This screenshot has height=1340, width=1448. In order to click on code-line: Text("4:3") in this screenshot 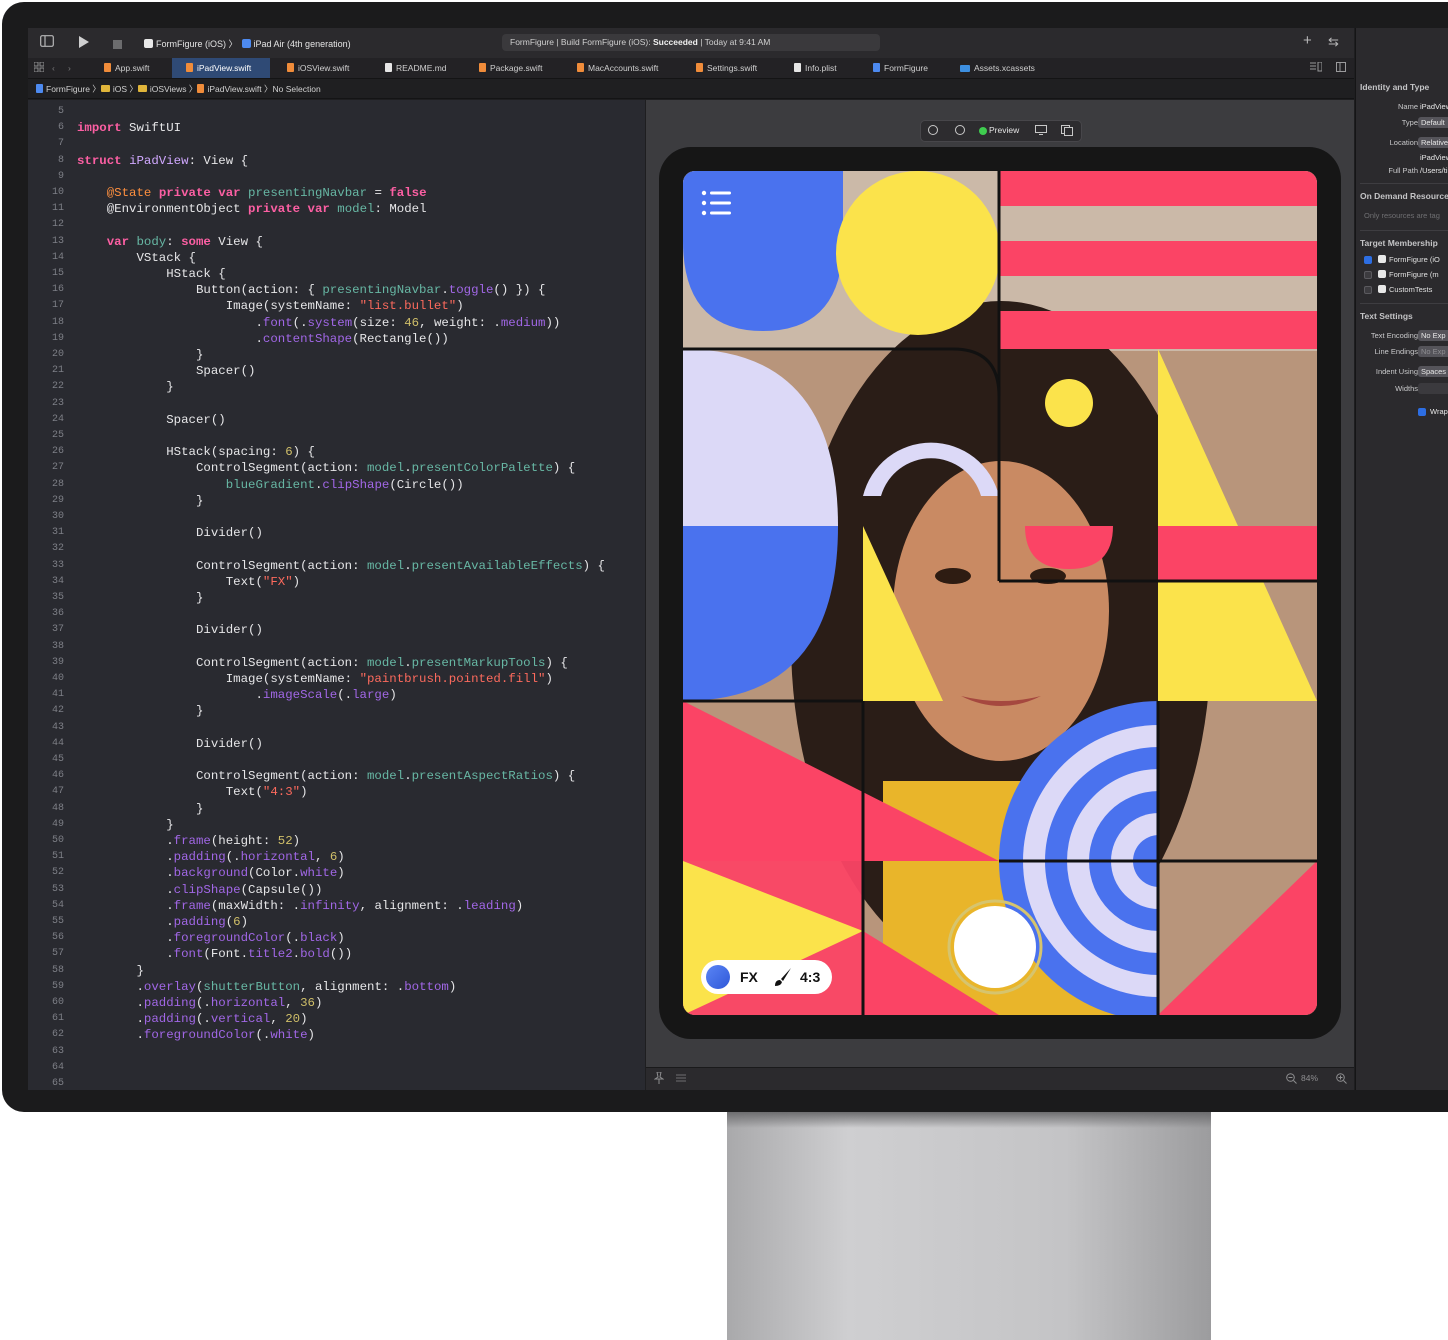, I will do `click(192, 792)`.